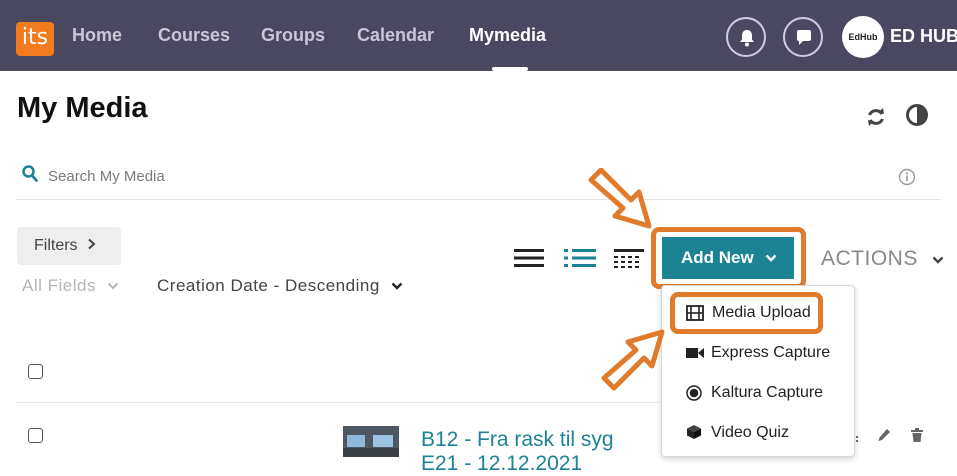 The width and height of the screenshot is (957, 476). Describe the element at coordinates (767, 393) in the screenshot. I see `menu-item-kaltura-capture: Kaltura Capture` at that location.